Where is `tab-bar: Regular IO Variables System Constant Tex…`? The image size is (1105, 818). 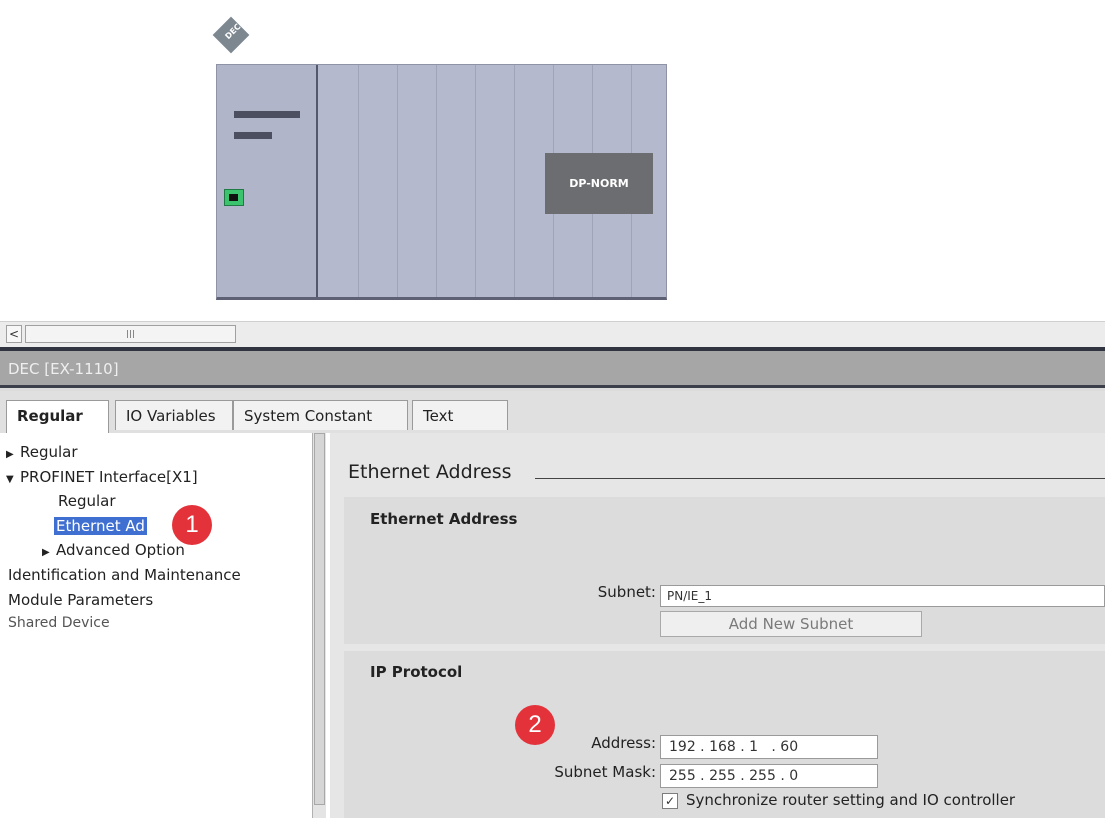
tab-bar: Regular IO Variables System Constant Tex… is located at coordinates (552, 412).